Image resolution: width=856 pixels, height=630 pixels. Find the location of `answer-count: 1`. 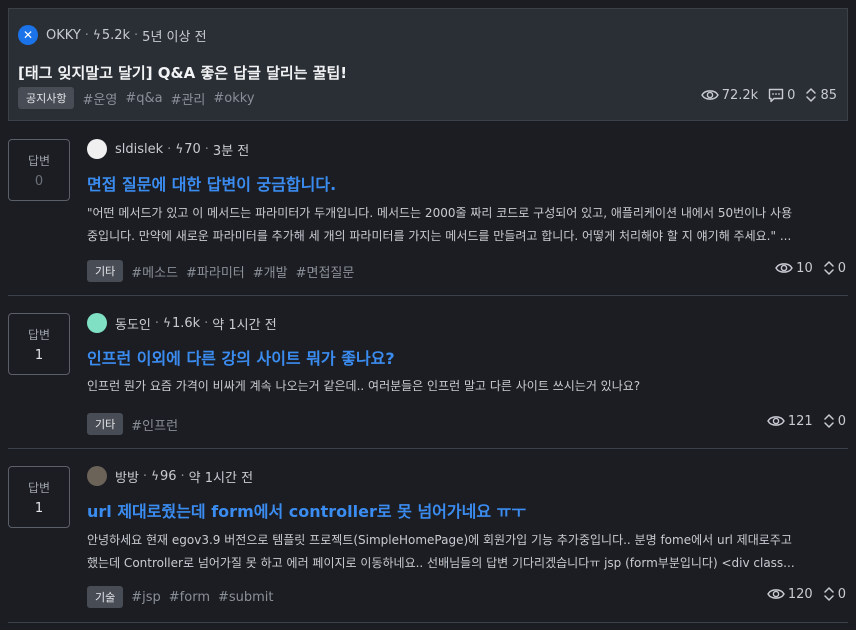

answer-count: 1 is located at coordinates (39, 508).